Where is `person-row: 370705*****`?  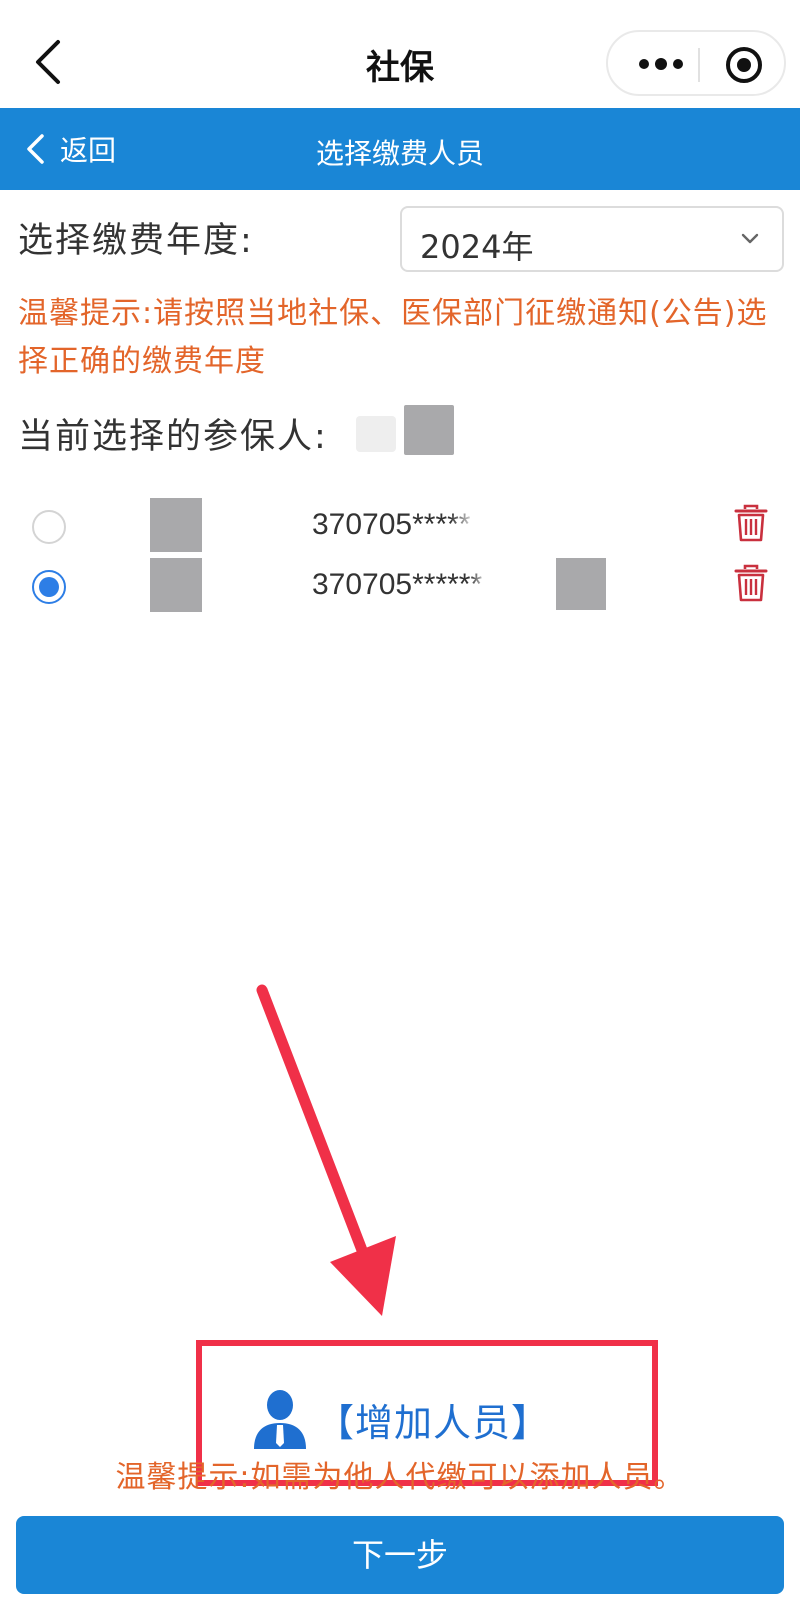 person-row: 370705***** is located at coordinates (400, 528).